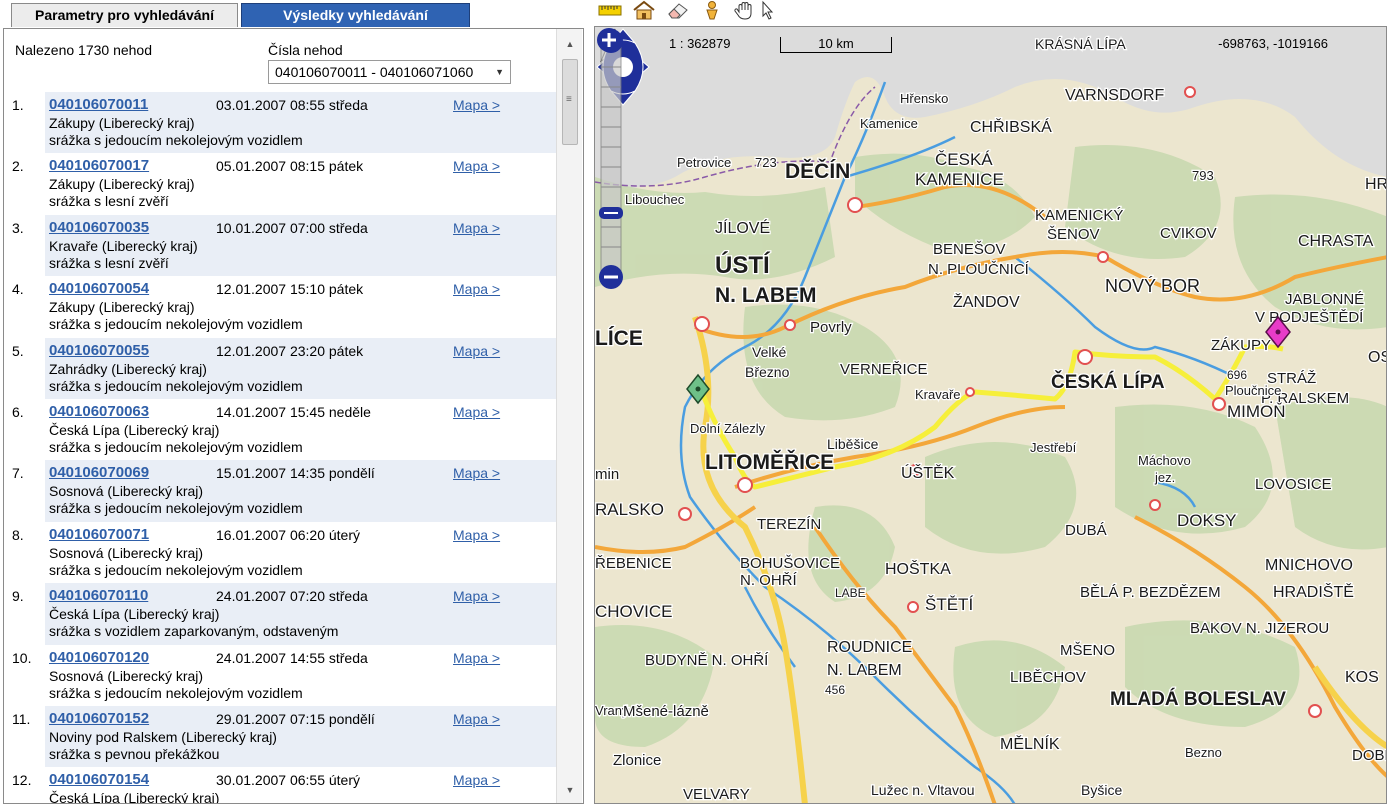 Image resolution: width=1391 pixels, height=806 pixels. What do you see at coordinates (389, 72) in the screenshot?
I see `accident-range-select: 040106070011 - 040106071060 ▼` at bounding box center [389, 72].